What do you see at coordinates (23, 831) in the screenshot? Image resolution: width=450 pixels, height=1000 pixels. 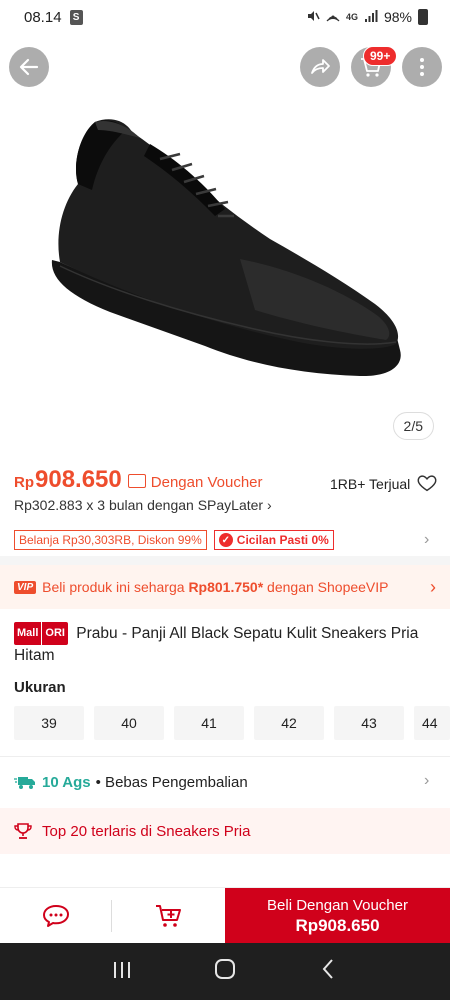 I see `trophy-icon` at bounding box center [23, 831].